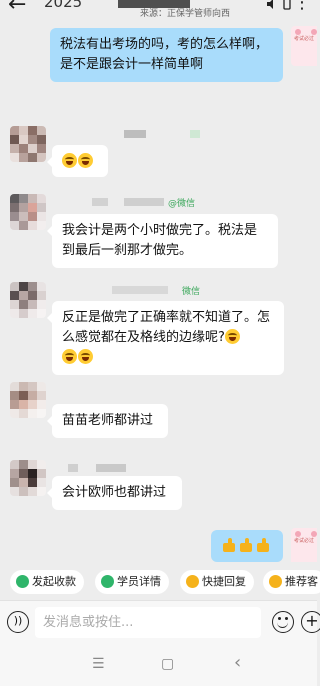  What do you see at coordinates (310, 622) in the screenshot?
I see `more-actions-plus-icon: +` at bounding box center [310, 622].